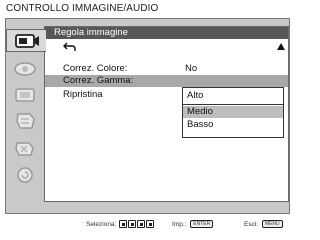 This screenshot has width=320, height=240. I want to click on row-label: Correz. Colore:, so click(95, 68).